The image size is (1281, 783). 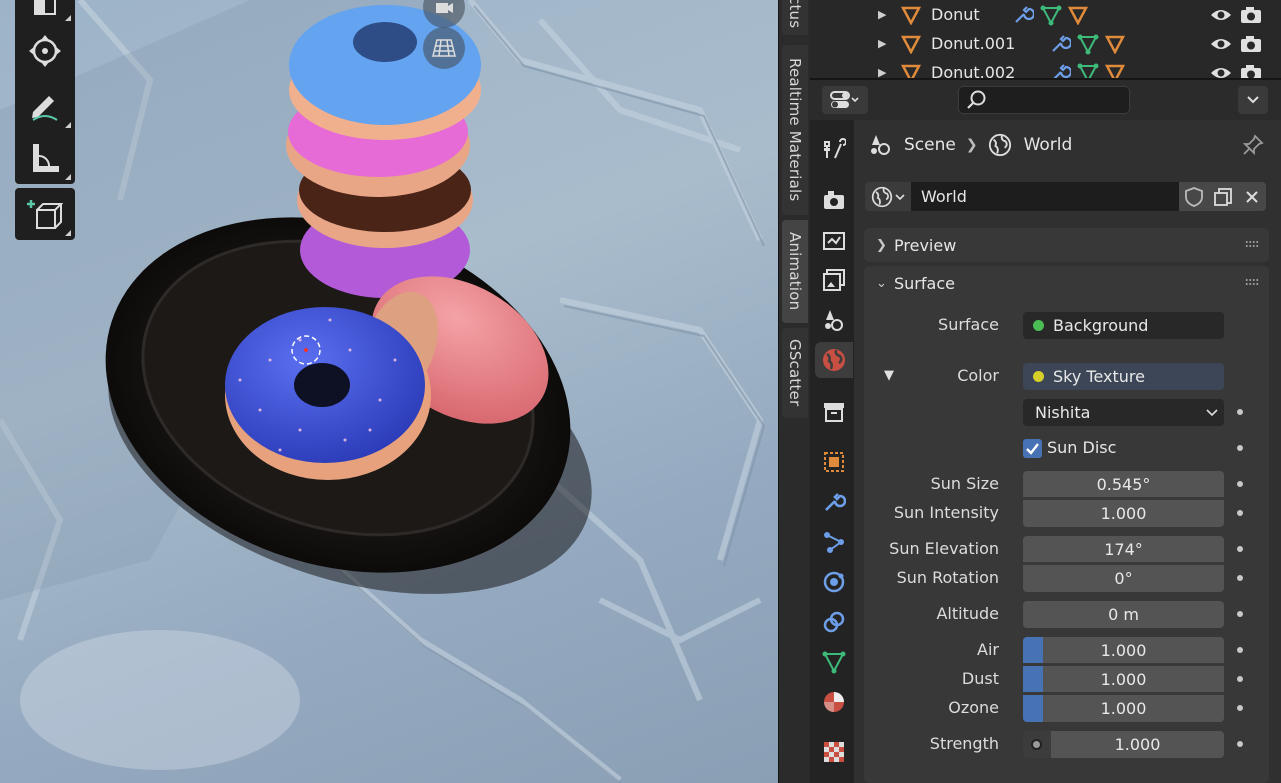 I want to click on dust-slider: 1.000, so click(x=1123, y=679).